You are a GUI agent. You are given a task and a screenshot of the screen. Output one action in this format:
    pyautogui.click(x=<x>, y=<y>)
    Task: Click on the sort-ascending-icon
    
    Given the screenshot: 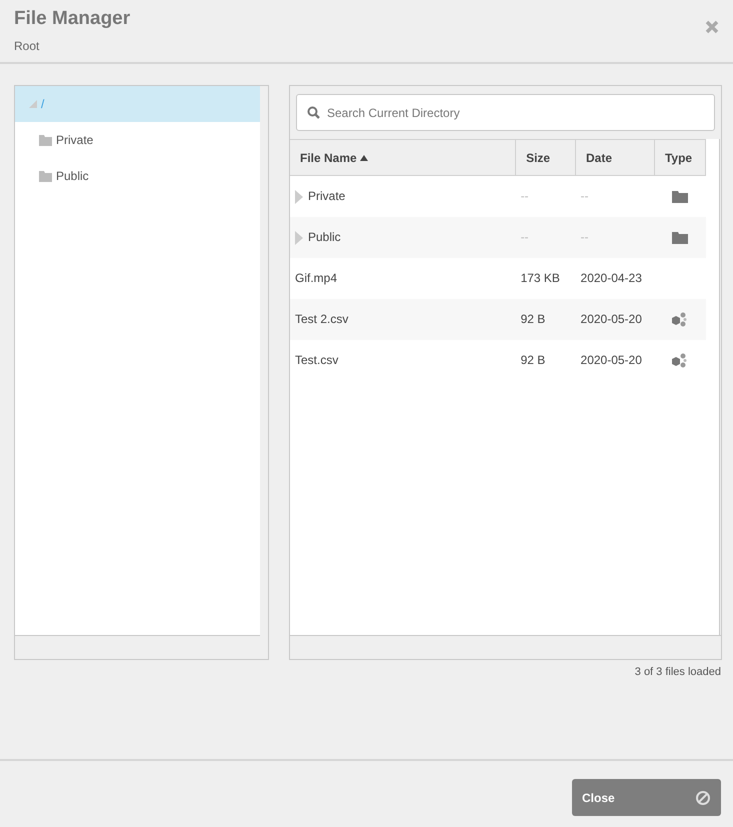 What is the action you would take?
    pyautogui.click(x=364, y=158)
    